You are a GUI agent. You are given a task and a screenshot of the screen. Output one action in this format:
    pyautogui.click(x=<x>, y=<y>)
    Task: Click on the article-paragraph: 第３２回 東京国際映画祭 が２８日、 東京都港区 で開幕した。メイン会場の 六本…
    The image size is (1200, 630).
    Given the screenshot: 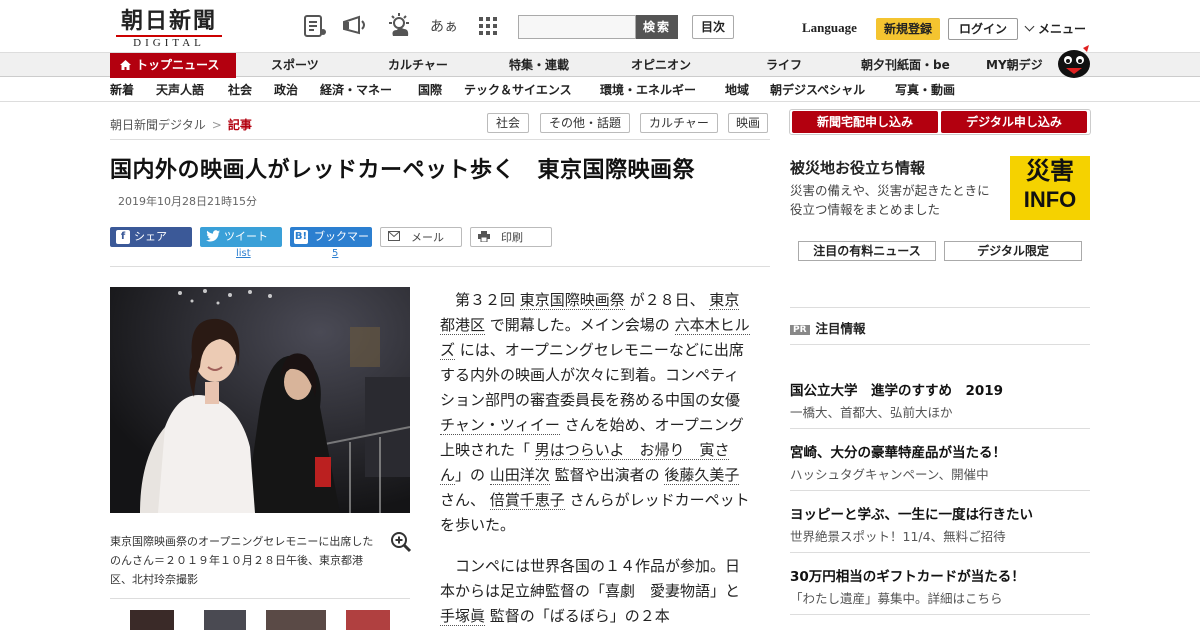 What is the action you would take?
    pyautogui.click(x=595, y=413)
    